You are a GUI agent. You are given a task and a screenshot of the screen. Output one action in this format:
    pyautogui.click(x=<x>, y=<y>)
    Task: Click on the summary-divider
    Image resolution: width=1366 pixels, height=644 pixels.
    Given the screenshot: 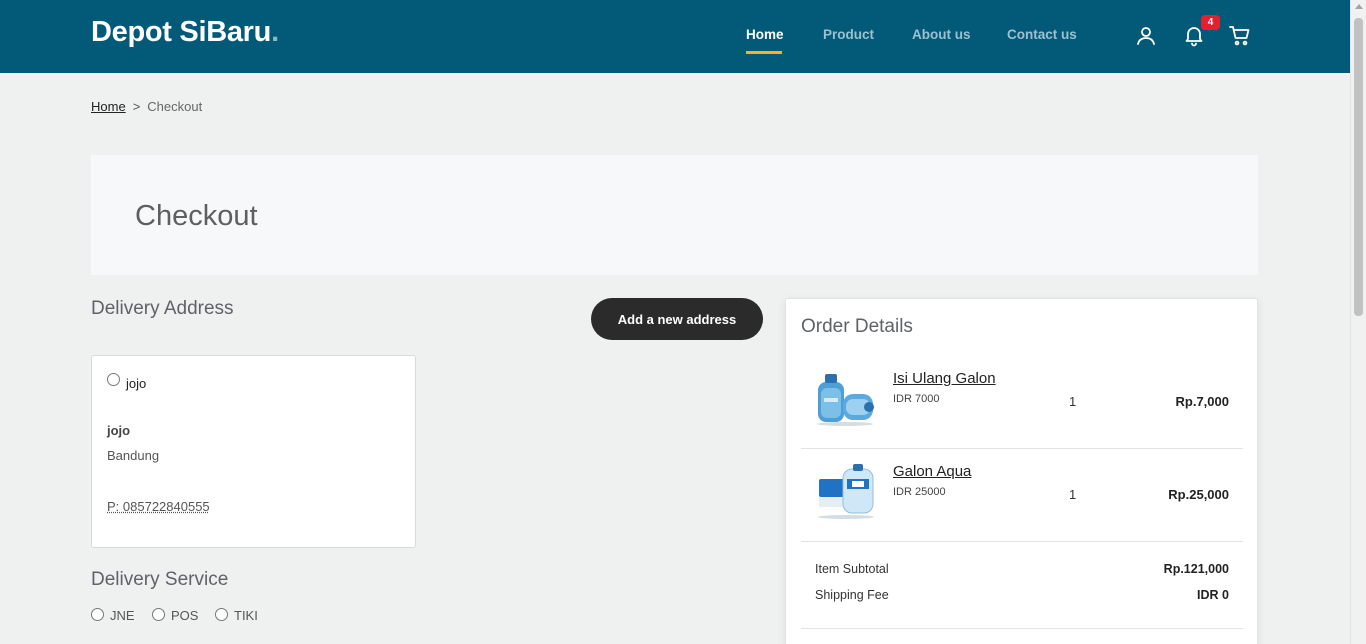 What is the action you would take?
    pyautogui.click(x=1022, y=628)
    